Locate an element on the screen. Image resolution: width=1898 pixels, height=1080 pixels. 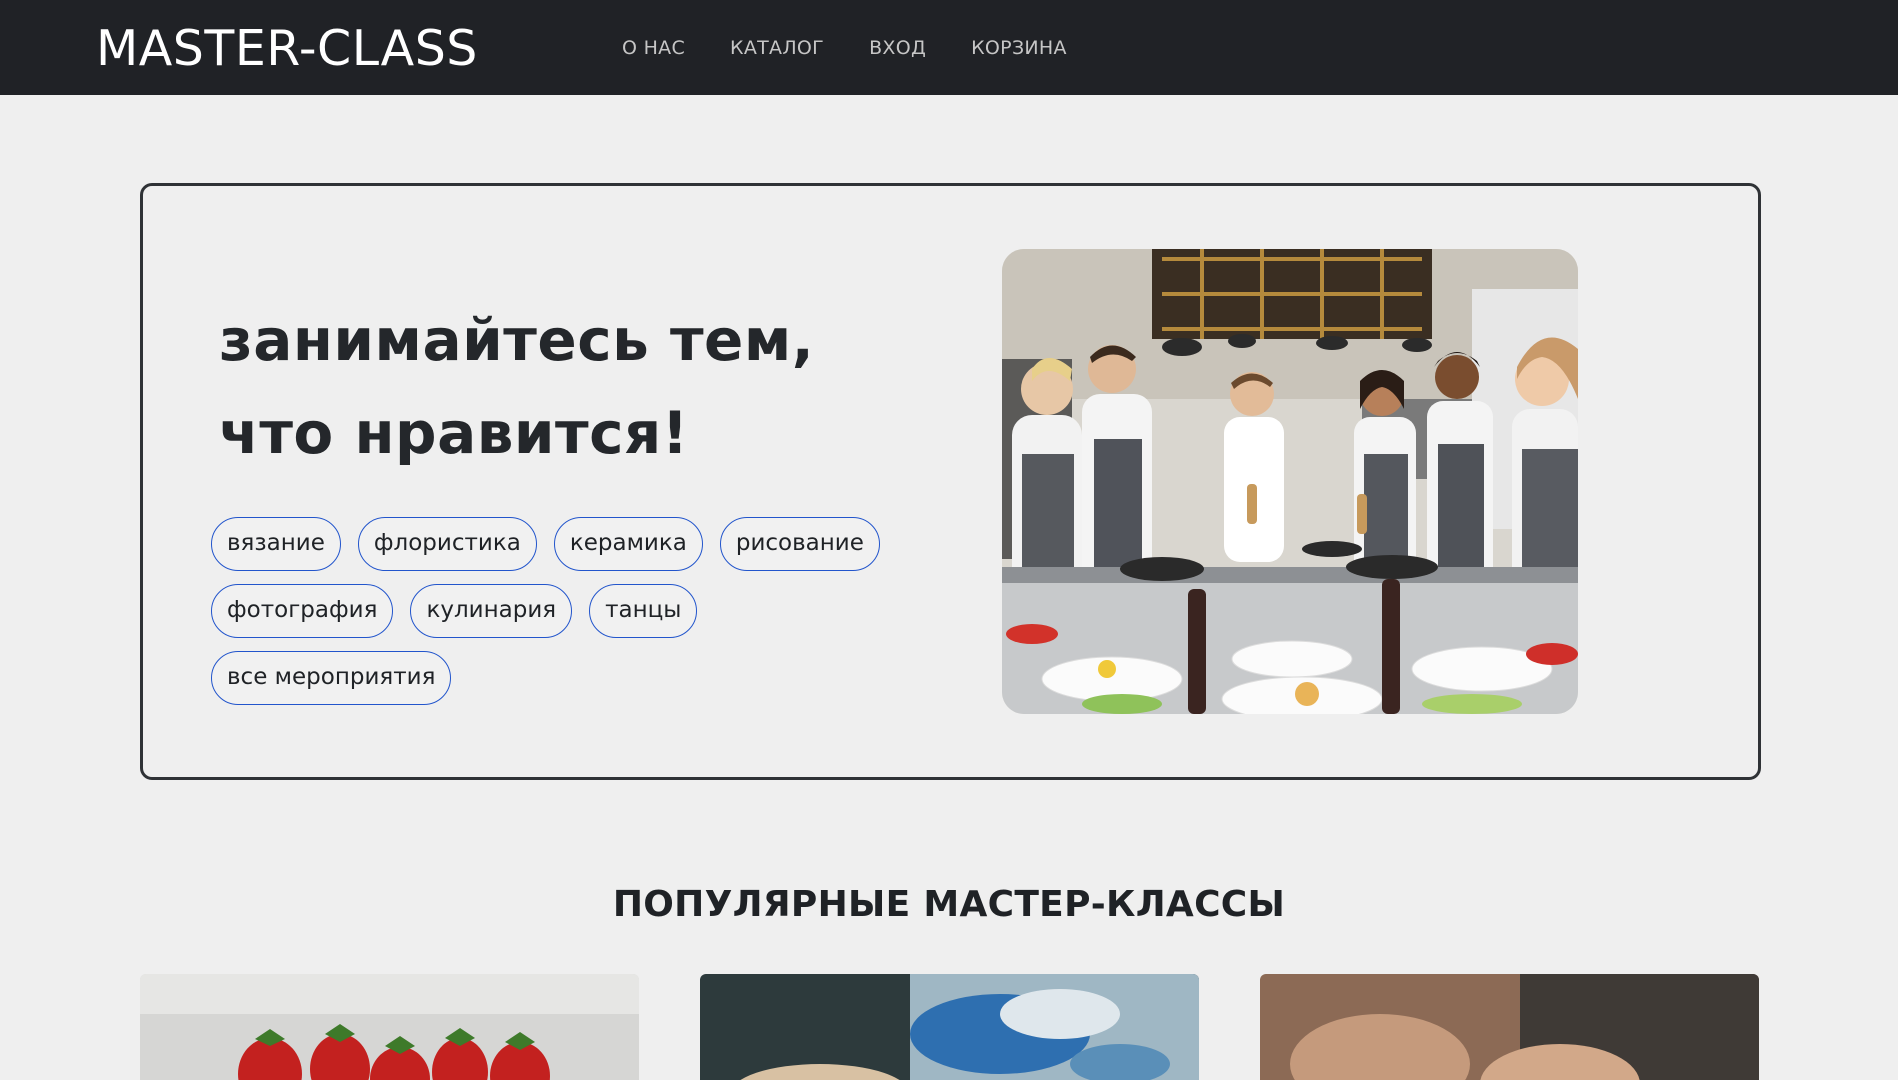
ceramics-photo is located at coordinates (1509, 1027).